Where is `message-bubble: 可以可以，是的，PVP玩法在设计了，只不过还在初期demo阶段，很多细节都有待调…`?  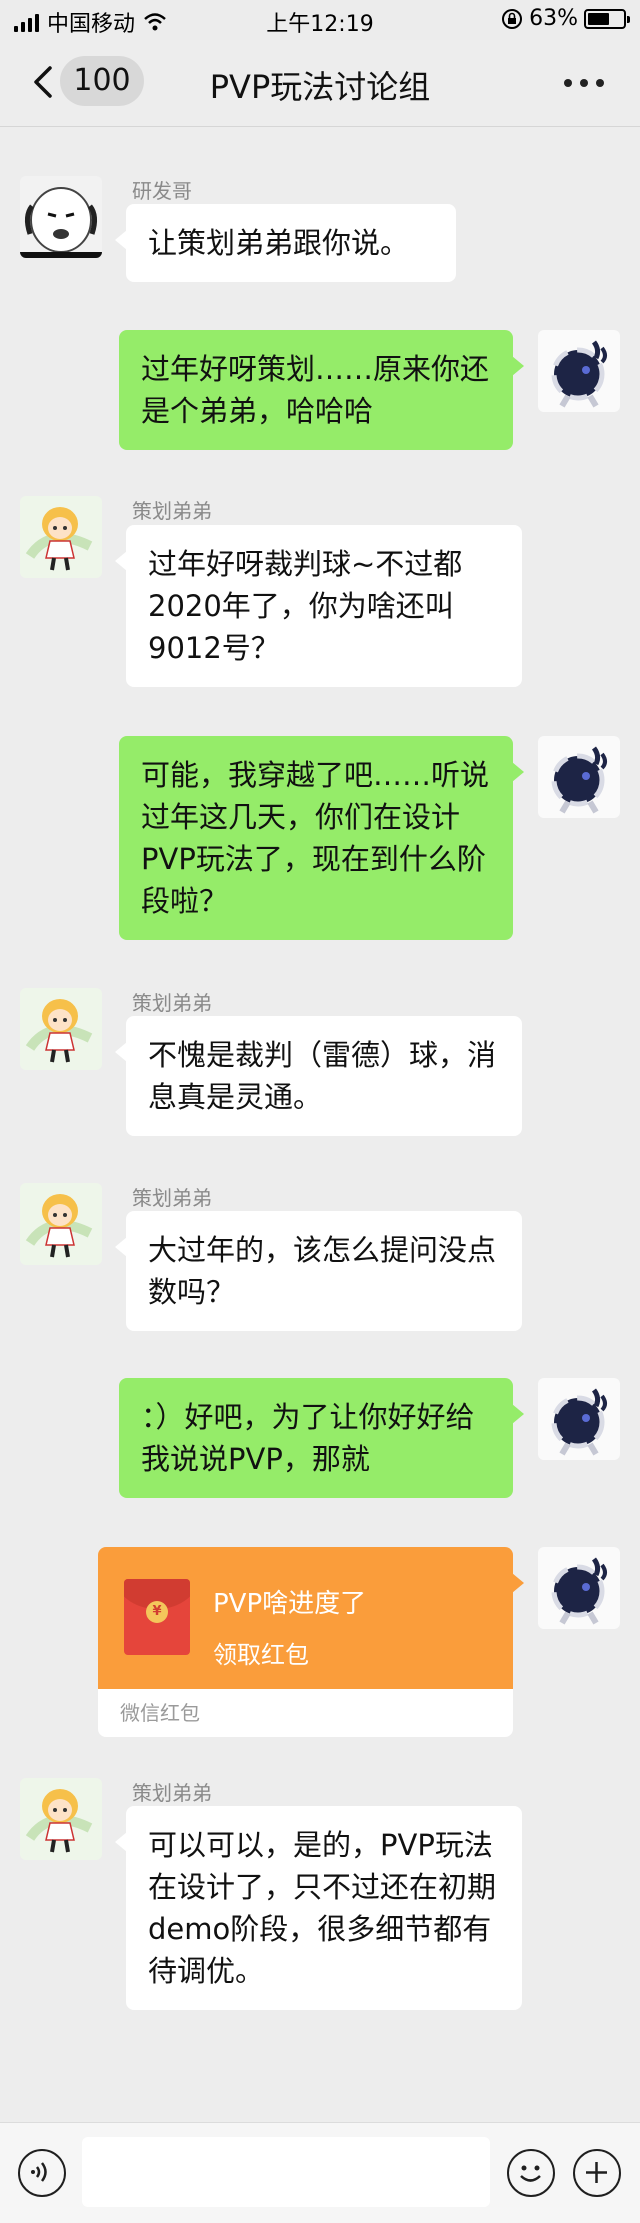
message-bubble: 可以可以，是的，PVP玩法在设计了，只不过还在初期demo阶段，很多细节都有待调… is located at coordinates (318, 1908).